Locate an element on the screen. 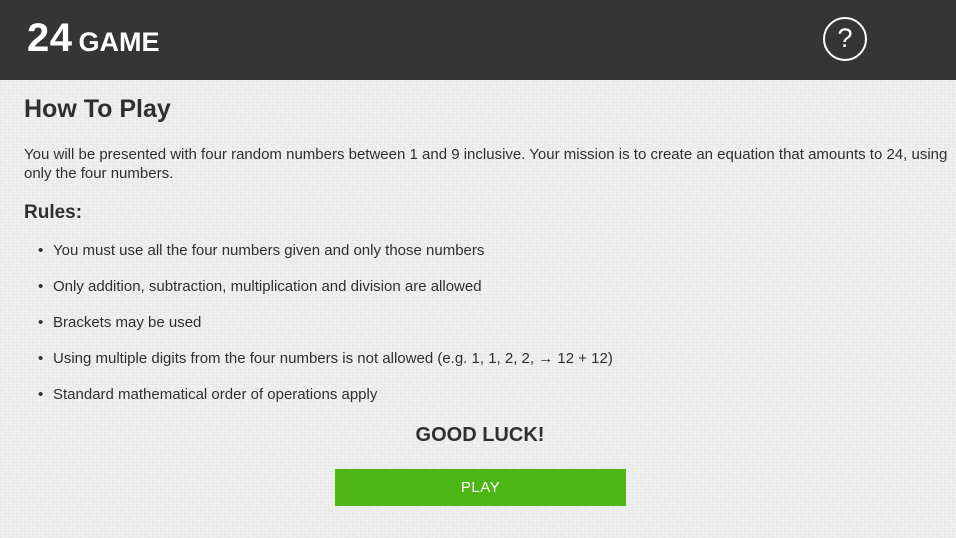  logo-number: 24 is located at coordinates (50, 38).